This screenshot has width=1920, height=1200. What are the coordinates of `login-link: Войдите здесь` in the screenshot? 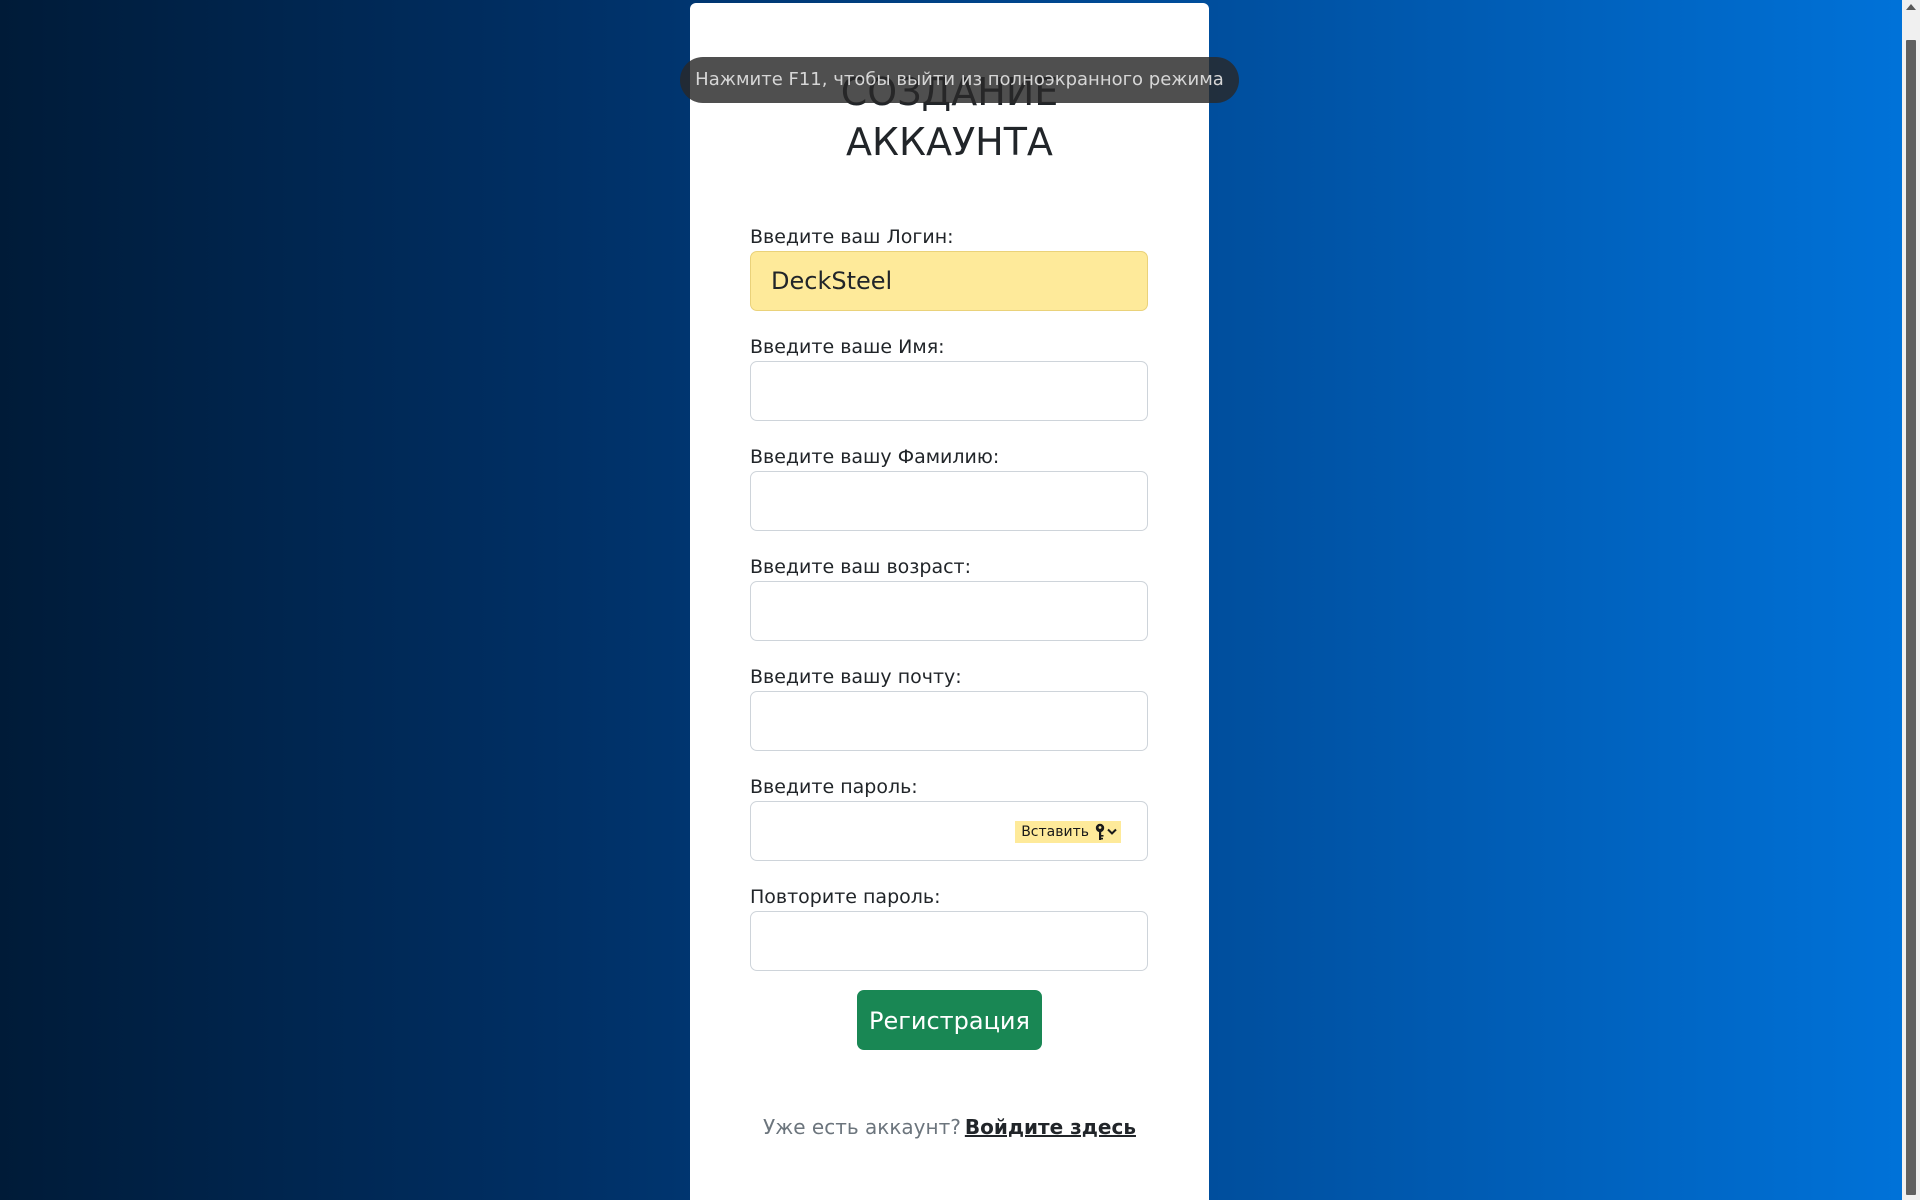 It's located at (1050, 1127).